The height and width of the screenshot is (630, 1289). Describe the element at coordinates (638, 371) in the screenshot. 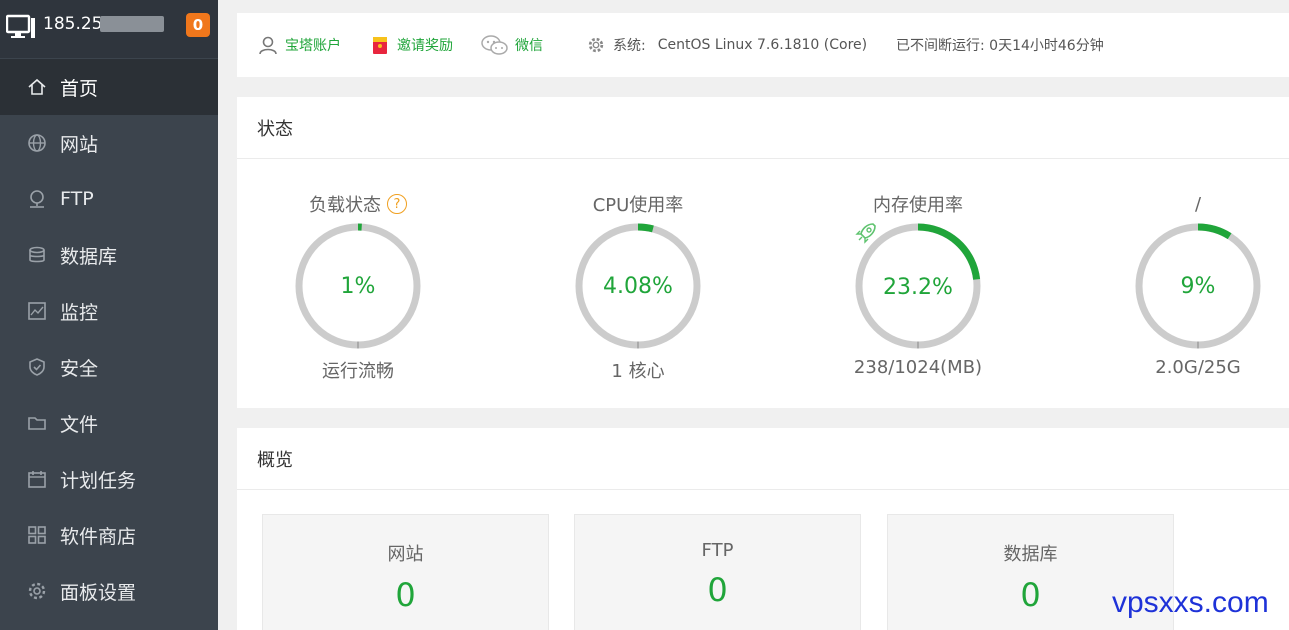

I see `gauge-subtitle: 1 核心` at that location.